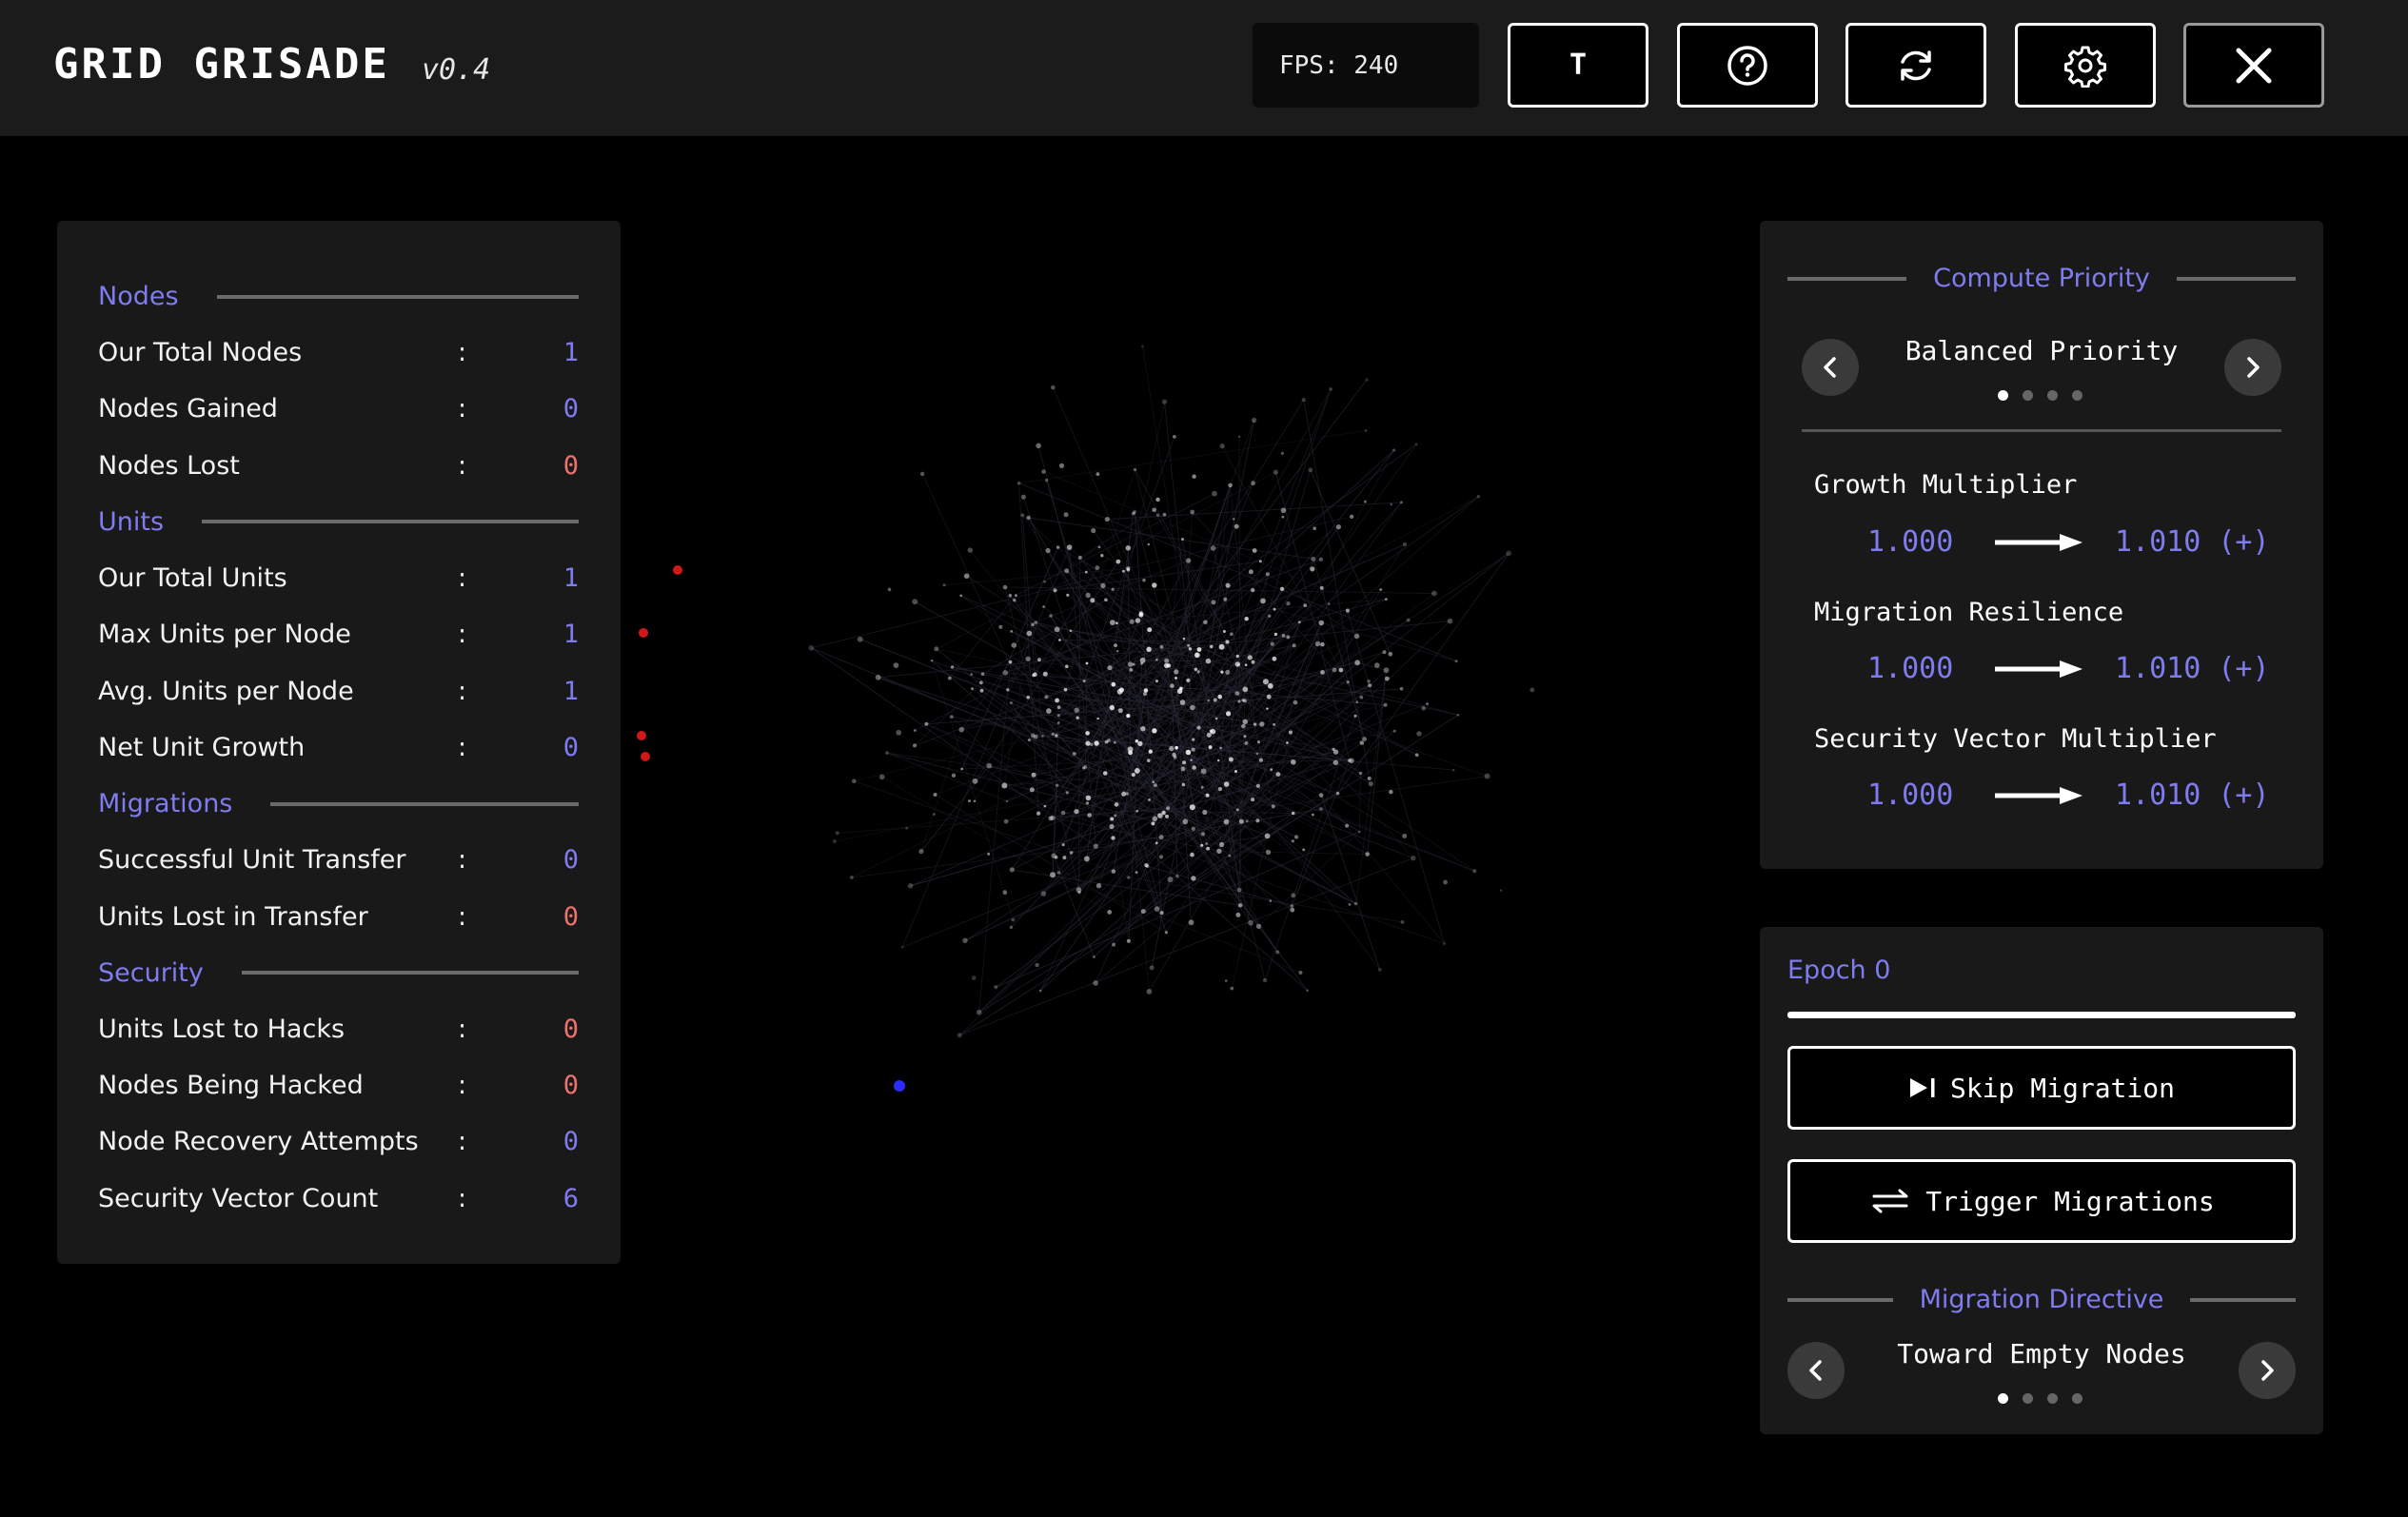 The height and width of the screenshot is (1517, 2408). I want to click on close-button, so click(2253, 65).